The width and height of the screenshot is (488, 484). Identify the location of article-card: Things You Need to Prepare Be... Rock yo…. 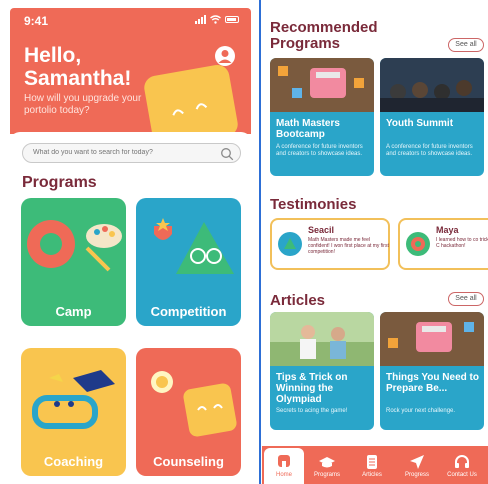
(432, 371).